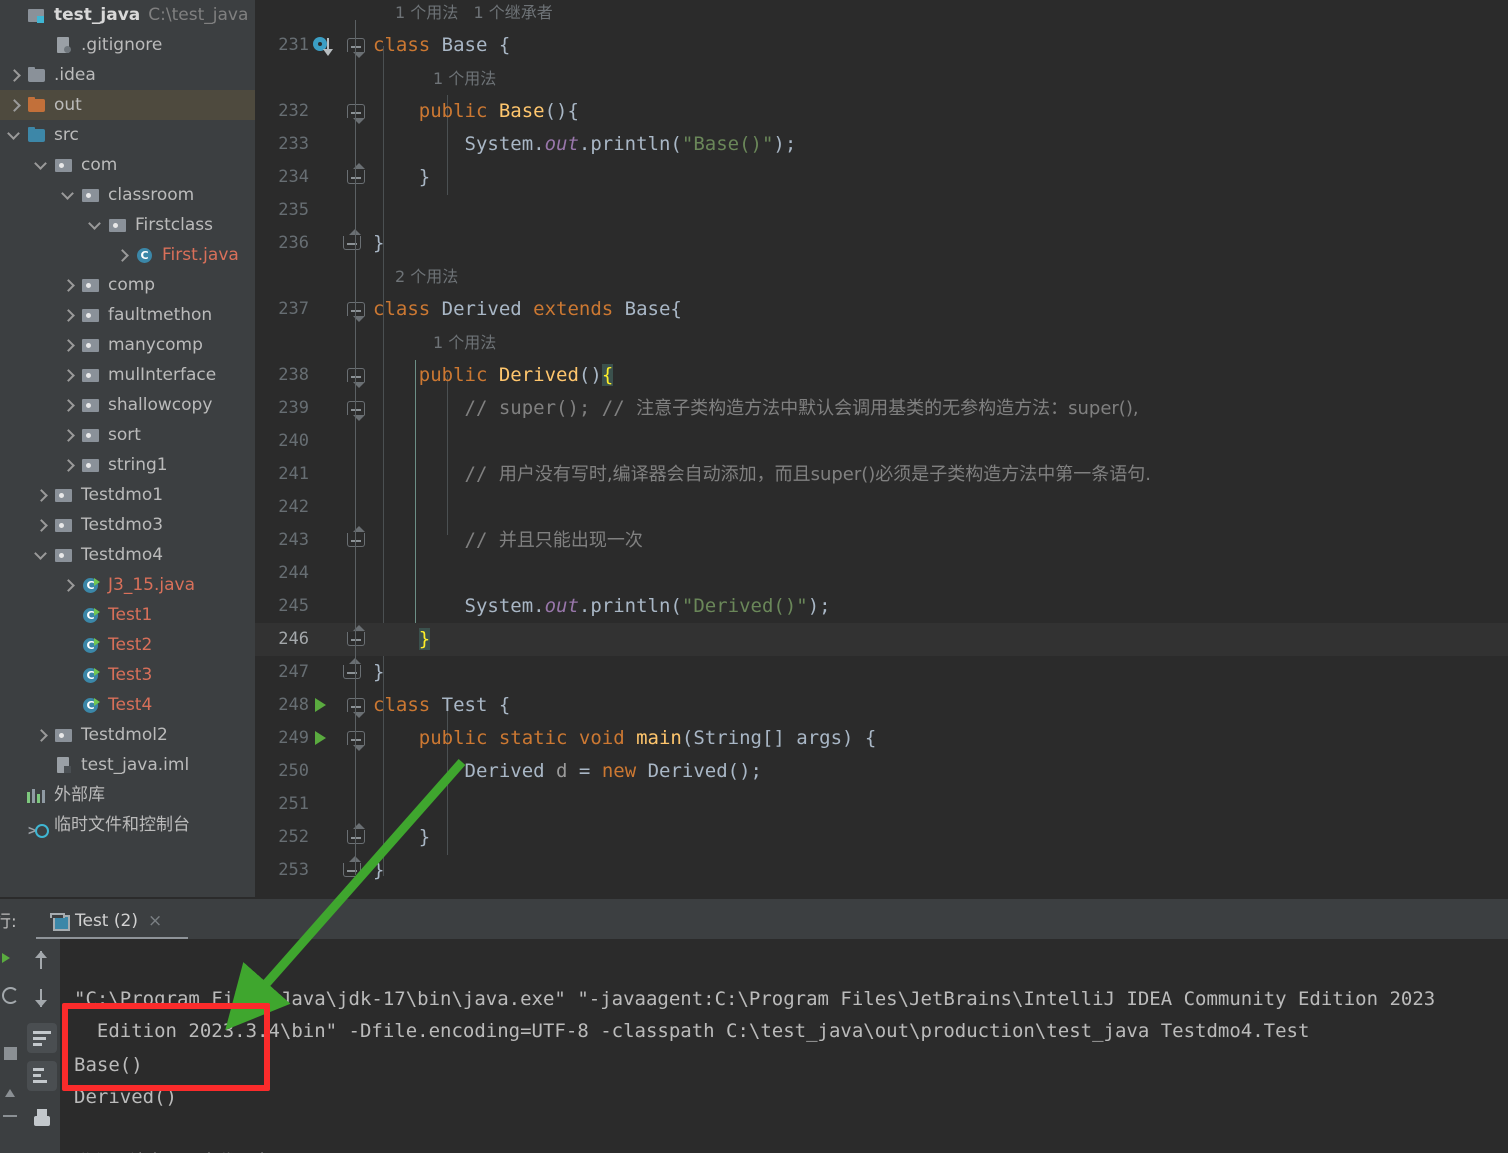 Image resolution: width=1508 pixels, height=1153 pixels. Describe the element at coordinates (881, 672) in the screenshot. I see `editor-line: 247}` at that location.